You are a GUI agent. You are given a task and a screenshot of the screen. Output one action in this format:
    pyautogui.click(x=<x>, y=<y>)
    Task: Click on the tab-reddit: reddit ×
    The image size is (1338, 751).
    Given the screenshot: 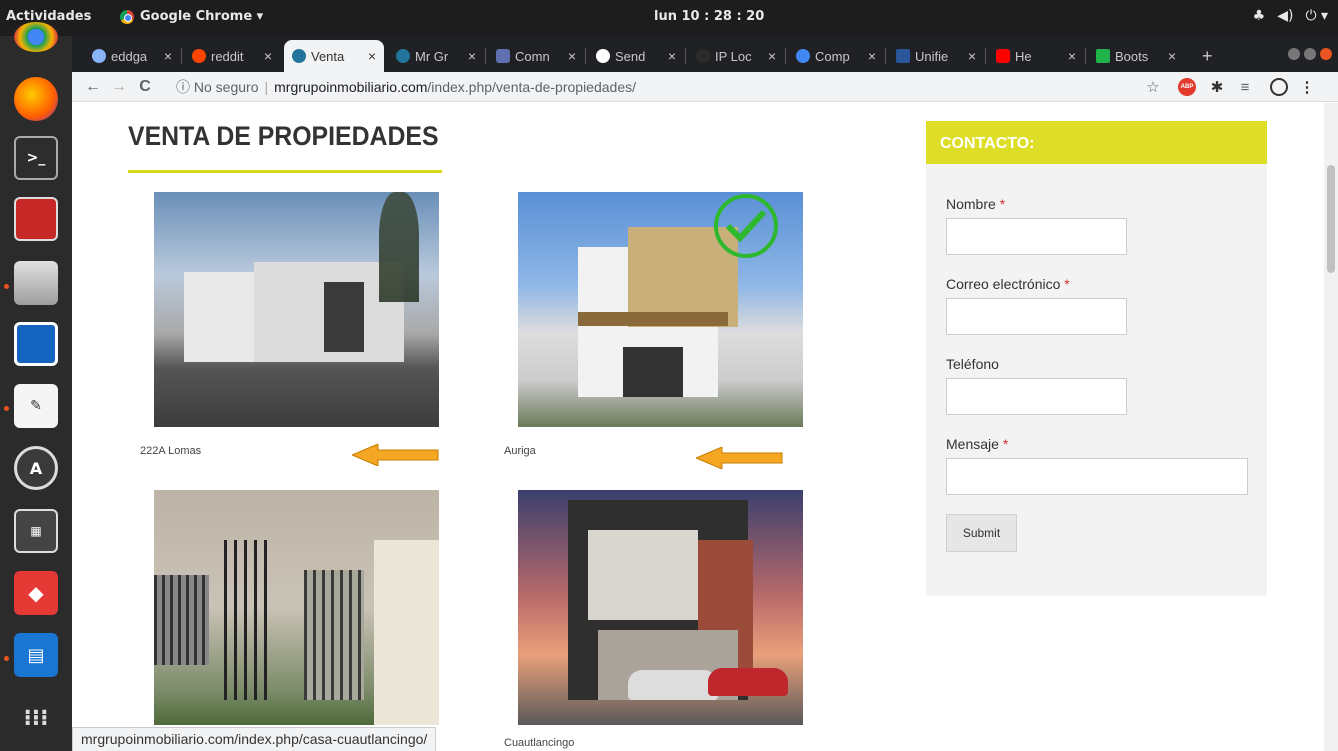 What is the action you would take?
    pyautogui.click(x=232, y=56)
    